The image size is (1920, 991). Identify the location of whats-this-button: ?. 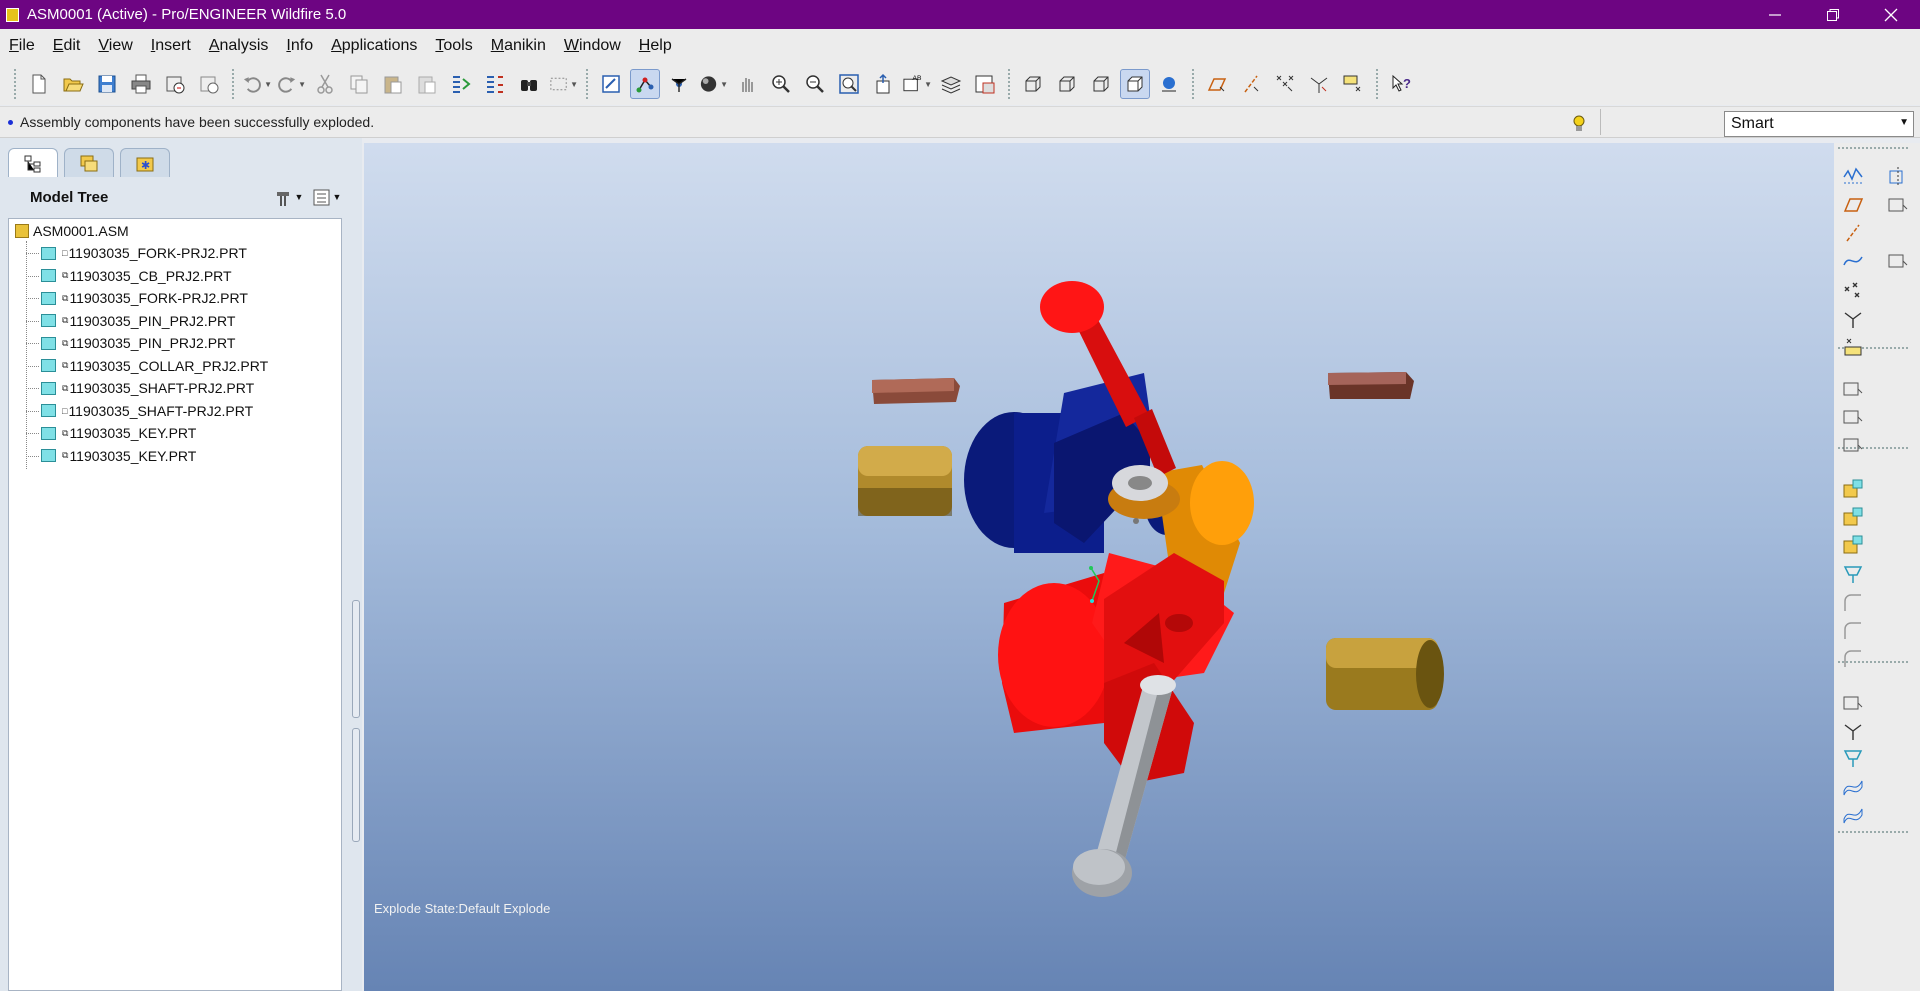
(1401, 84).